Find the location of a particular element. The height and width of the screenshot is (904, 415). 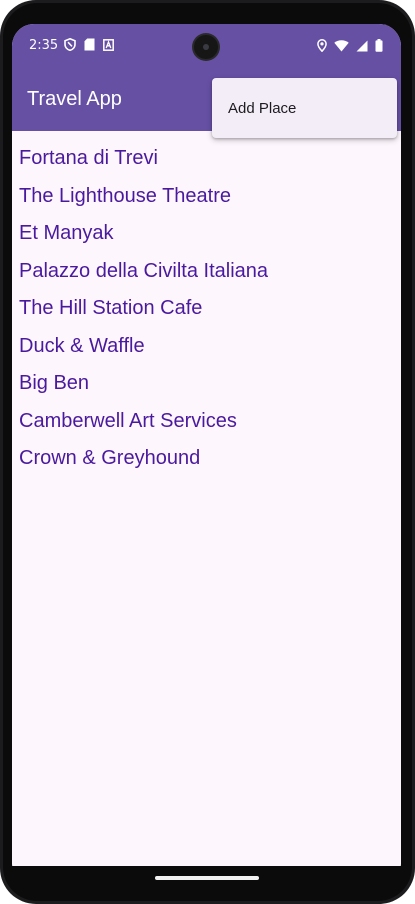

place-list-item: The Lighthouse Theatre is located at coordinates (206, 198).